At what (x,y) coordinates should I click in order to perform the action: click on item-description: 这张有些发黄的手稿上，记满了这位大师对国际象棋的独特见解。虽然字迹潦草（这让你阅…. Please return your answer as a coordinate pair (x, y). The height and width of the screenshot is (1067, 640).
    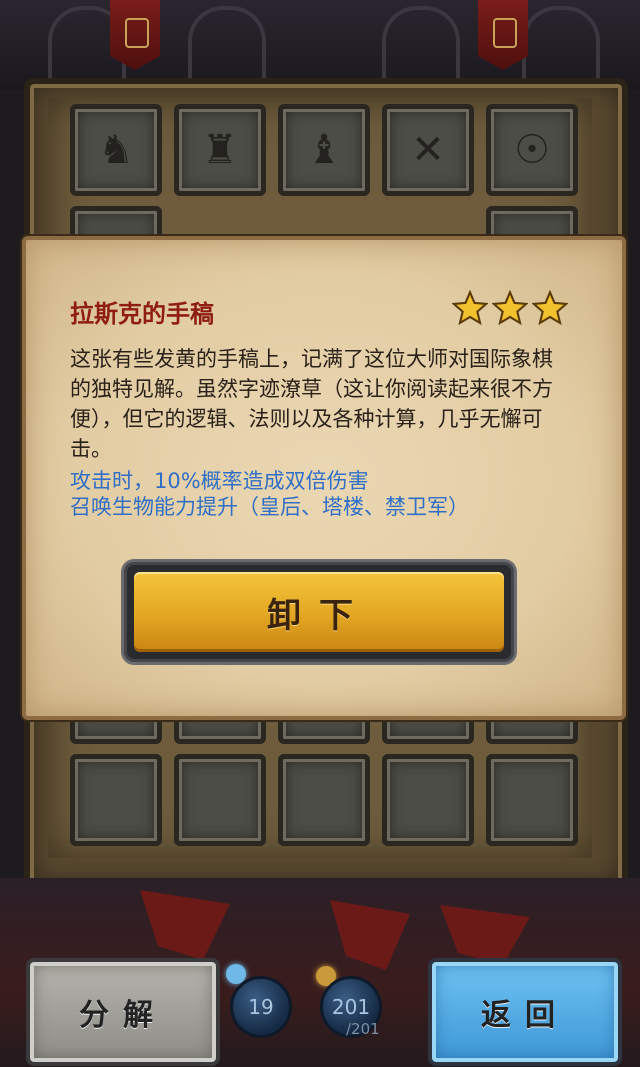
    Looking at the image, I should click on (311, 404).